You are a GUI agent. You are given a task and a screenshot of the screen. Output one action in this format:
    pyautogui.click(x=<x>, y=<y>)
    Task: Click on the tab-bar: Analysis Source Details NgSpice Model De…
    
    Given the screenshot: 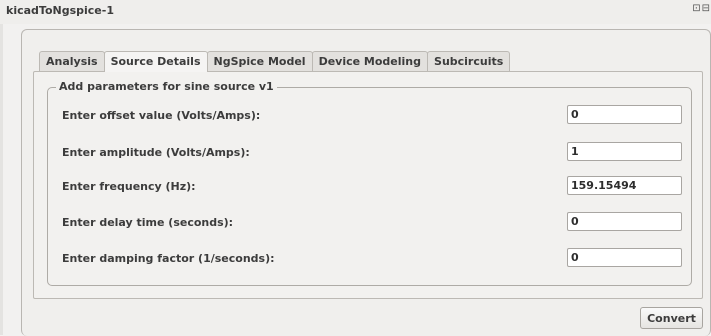 What is the action you would take?
    pyautogui.click(x=275, y=61)
    